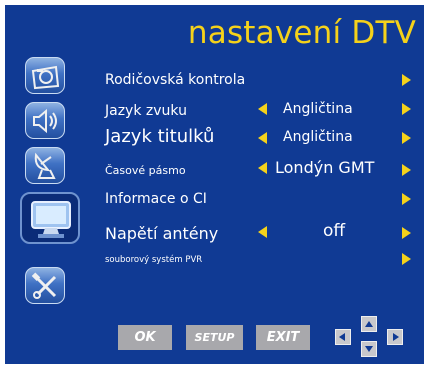 This screenshot has width=430, height=368. I want to click on menu-label: Jazyk zvuku, so click(146, 111).